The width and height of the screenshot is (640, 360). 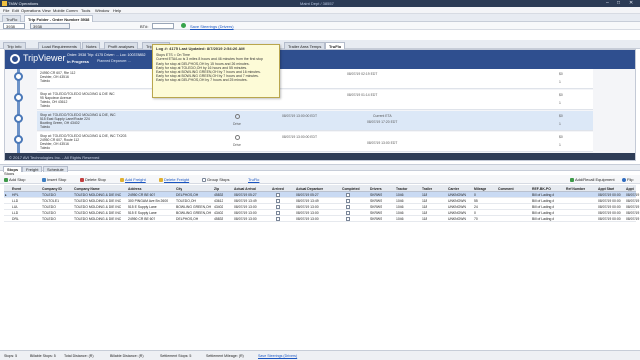 What do you see at coordinates (215, 179) in the screenshot?
I see `group-stops-toggle: Group Stops` at bounding box center [215, 179].